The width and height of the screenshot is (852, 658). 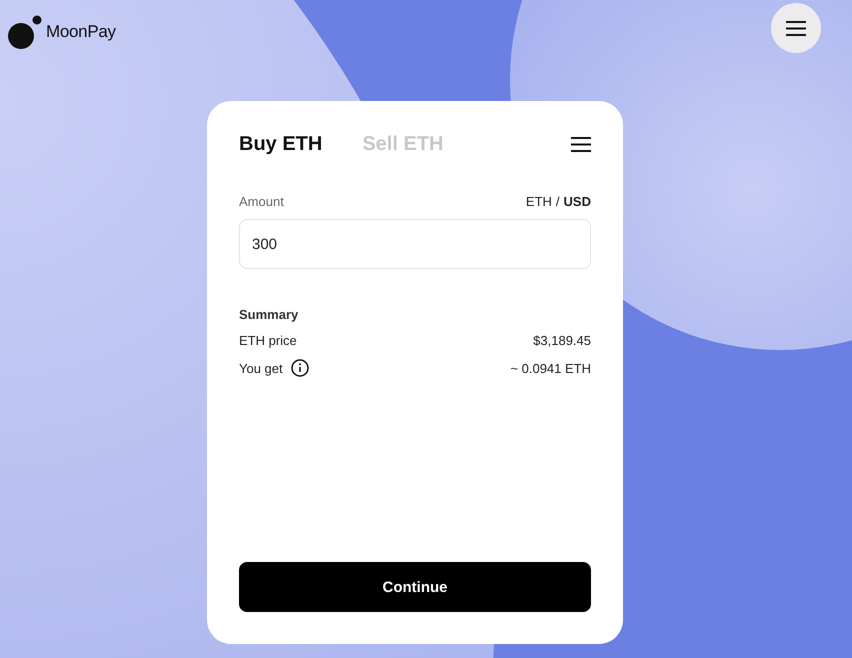 I want to click on currency-option: USD, so click(x=577, y=201).